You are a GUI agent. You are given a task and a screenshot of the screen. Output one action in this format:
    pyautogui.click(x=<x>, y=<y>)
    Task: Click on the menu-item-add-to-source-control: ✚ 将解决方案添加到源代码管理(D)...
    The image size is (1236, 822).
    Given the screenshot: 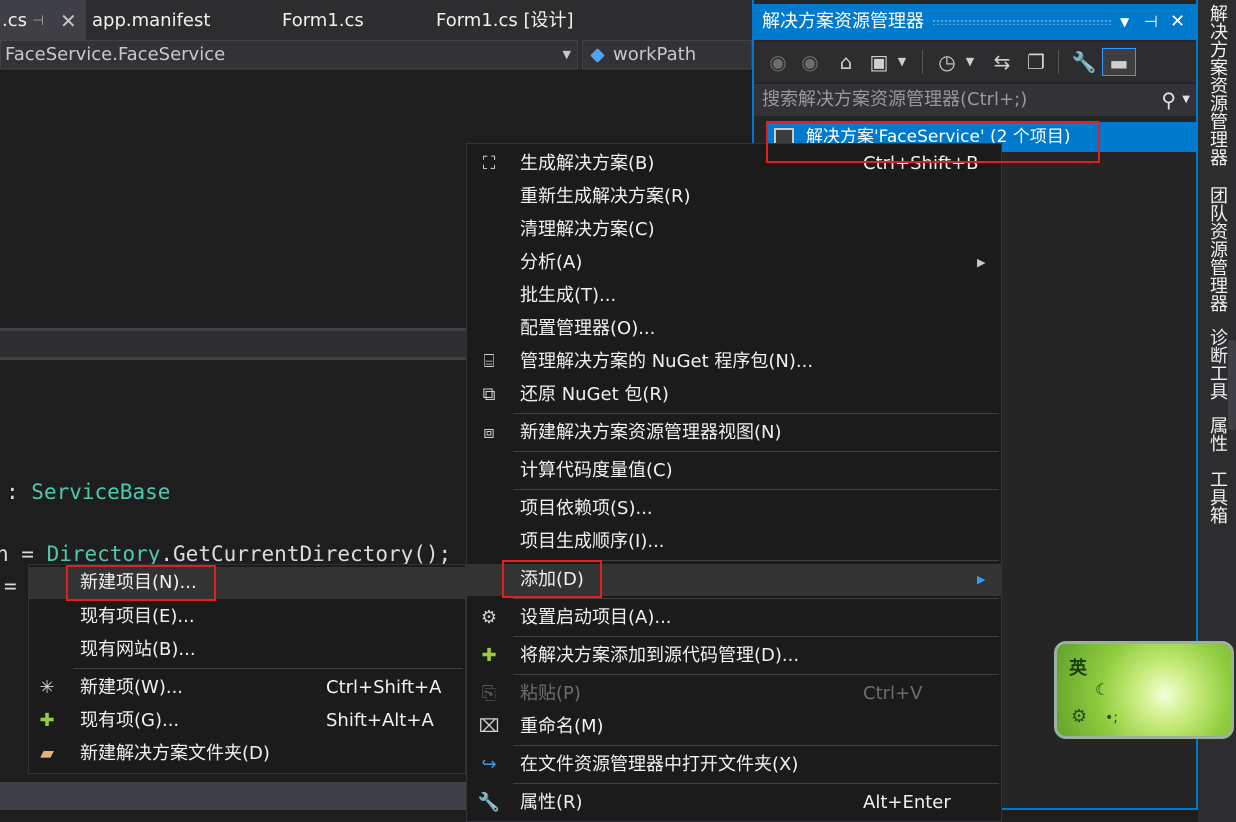 What is the action you would take?
    pyautogui.click(x=734, y=656)
    